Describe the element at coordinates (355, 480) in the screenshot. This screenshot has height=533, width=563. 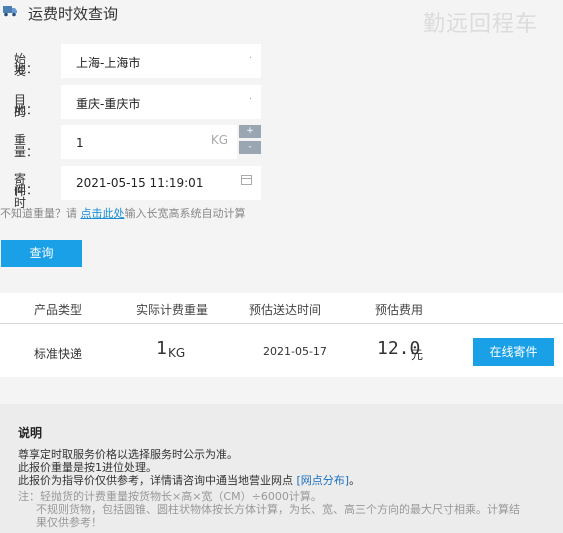
I see `notes-line-3-suffix: 。` at that location.